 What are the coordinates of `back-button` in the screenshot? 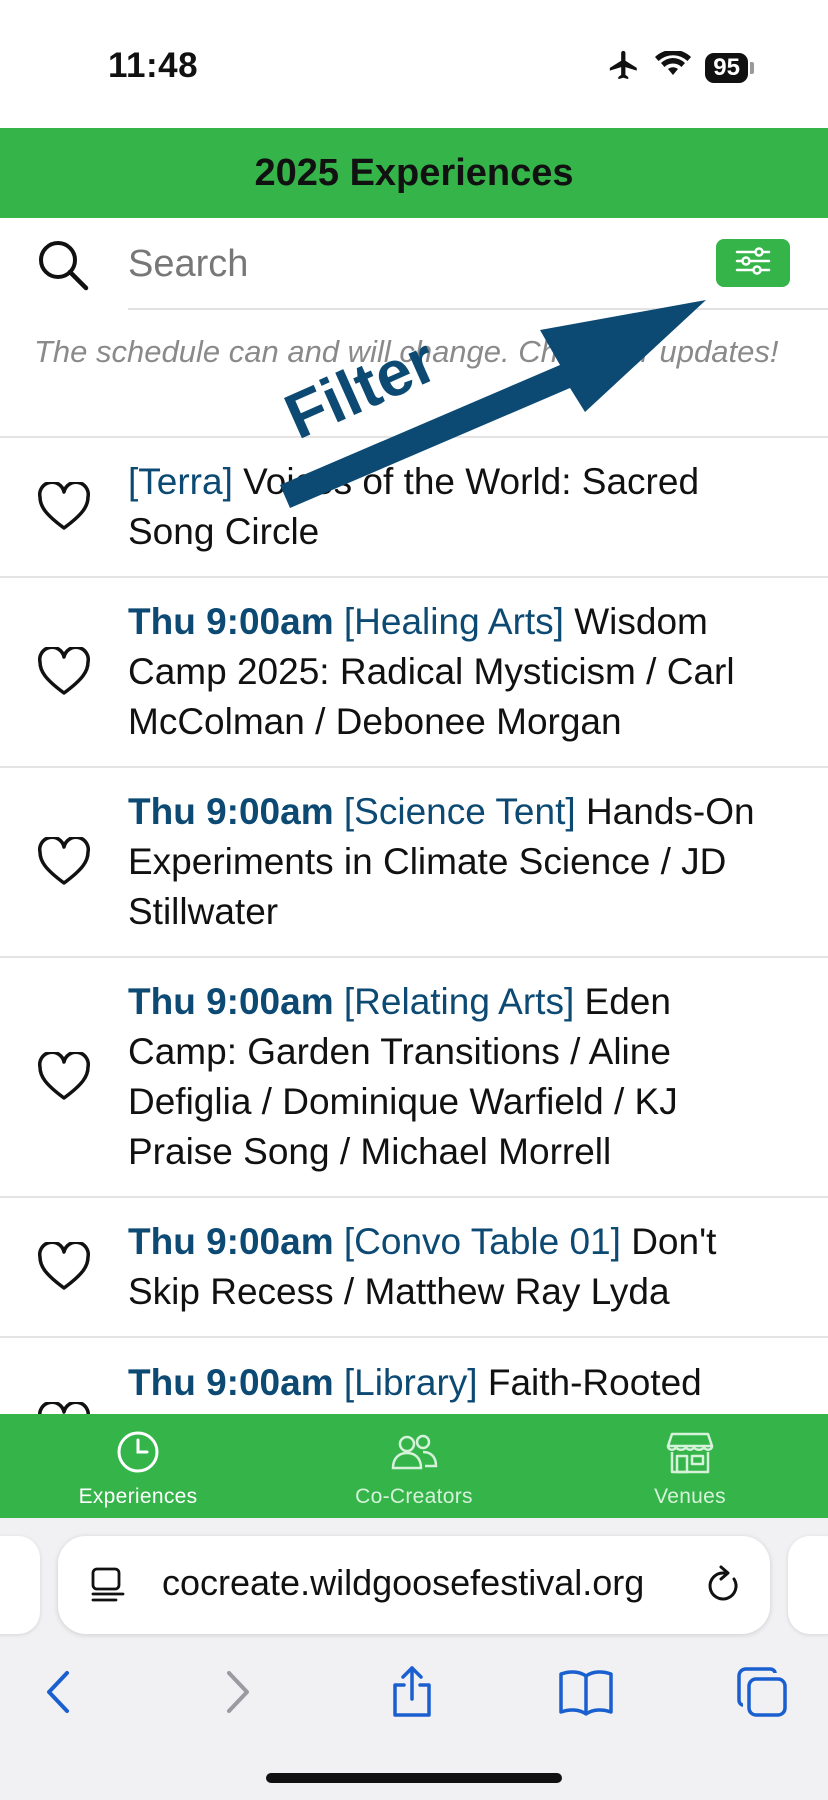 It's located at (58, 1694).